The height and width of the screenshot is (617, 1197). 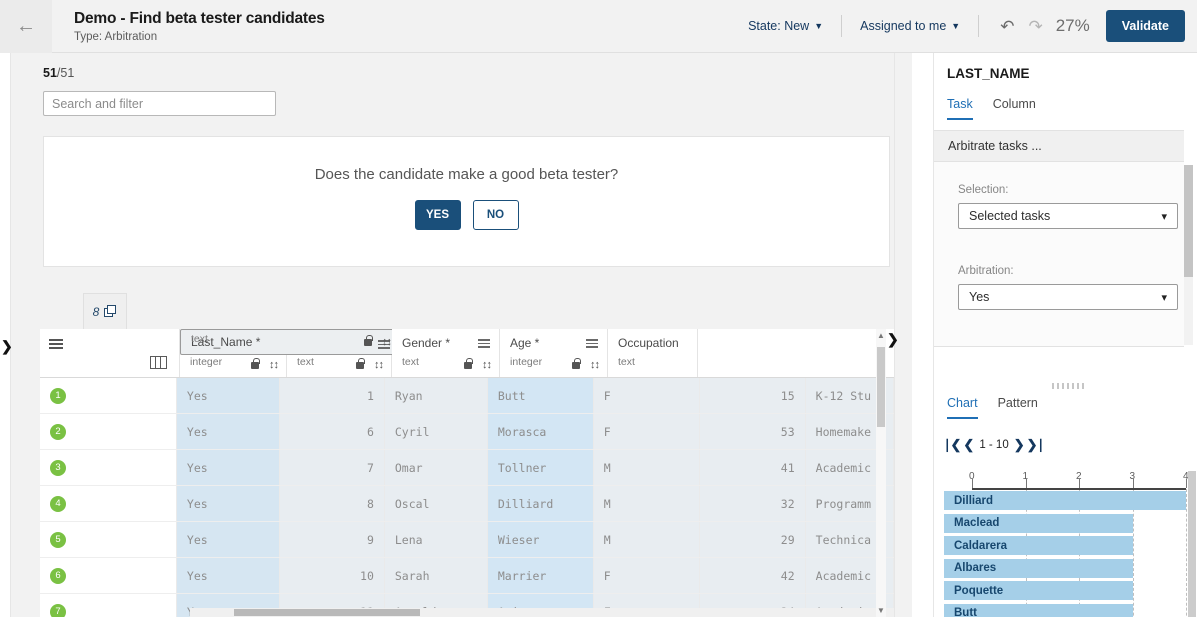 I want to click on chart-bar-row: Maclead, so click(x=1069, y=524).